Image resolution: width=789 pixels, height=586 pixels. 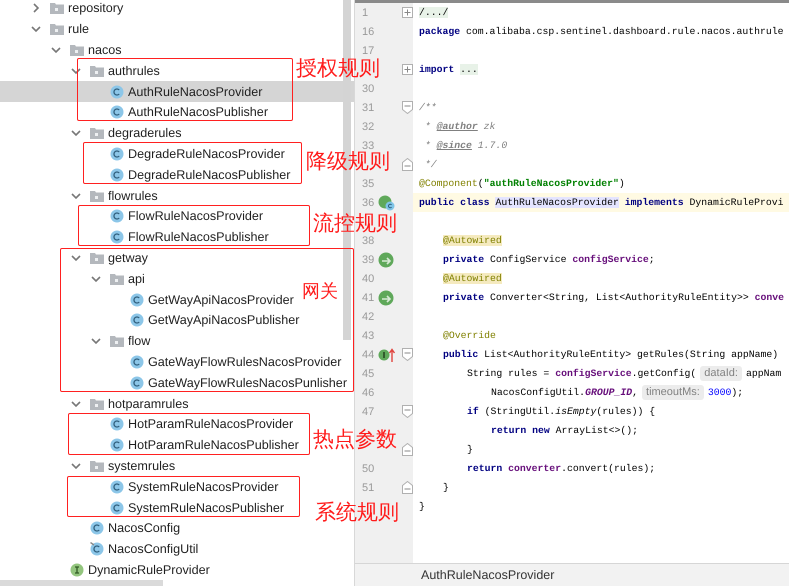 I want to click on code-line: return converter.convert(rules);, so click(x=561, y=468).